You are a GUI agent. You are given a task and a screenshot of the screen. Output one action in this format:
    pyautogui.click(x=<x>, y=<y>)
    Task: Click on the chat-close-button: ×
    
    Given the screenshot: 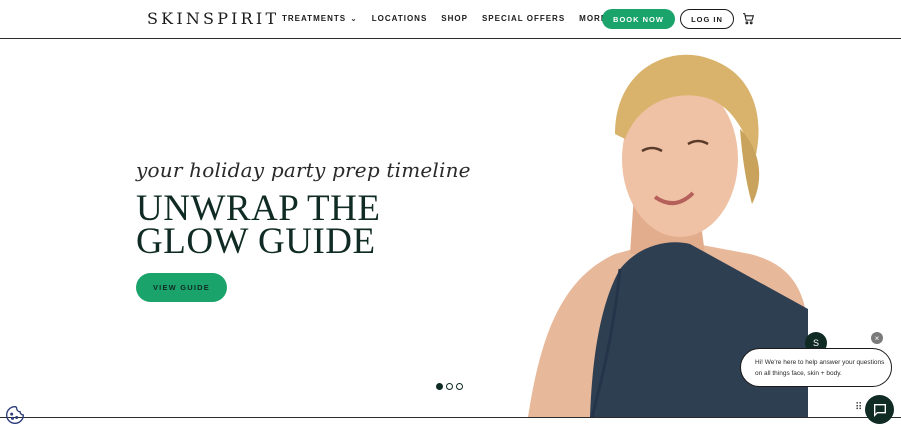 What is the action you would take?
    pyautogui.click(x=877, y=338)
    